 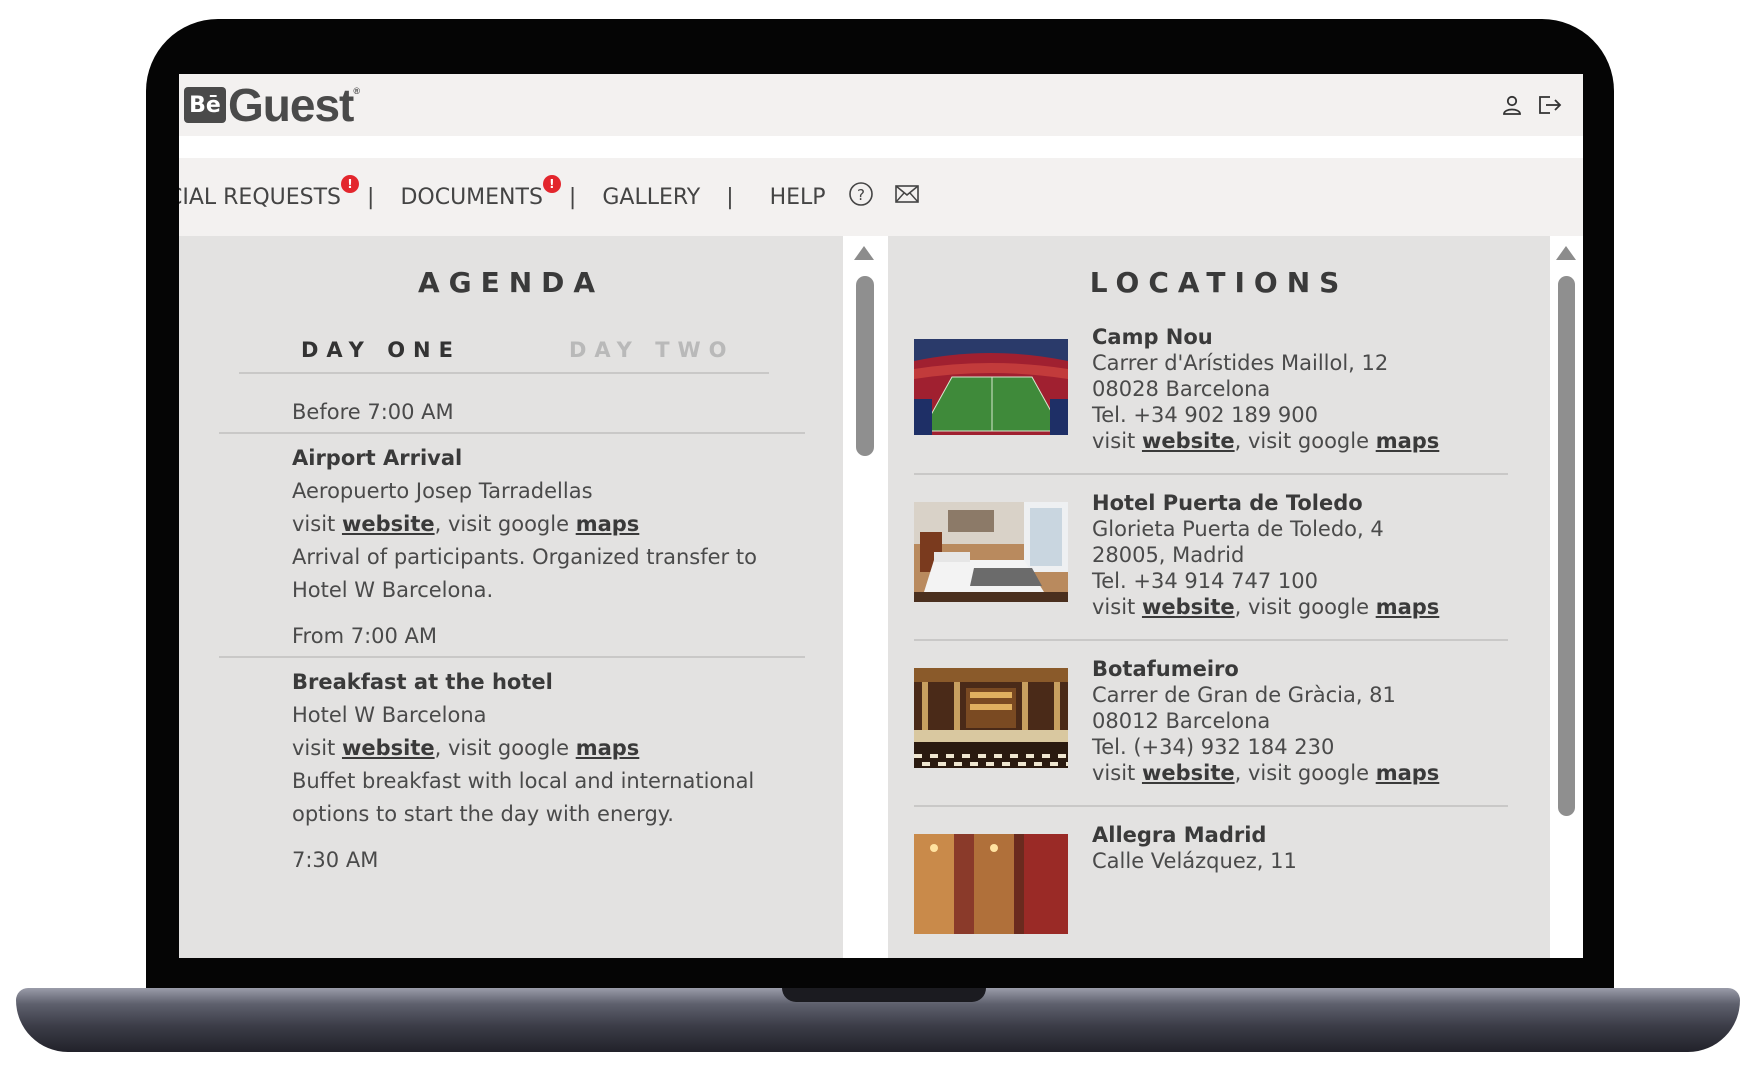 I want to click on agenda-time: 7:30 AM, so click(x=335, y=860).